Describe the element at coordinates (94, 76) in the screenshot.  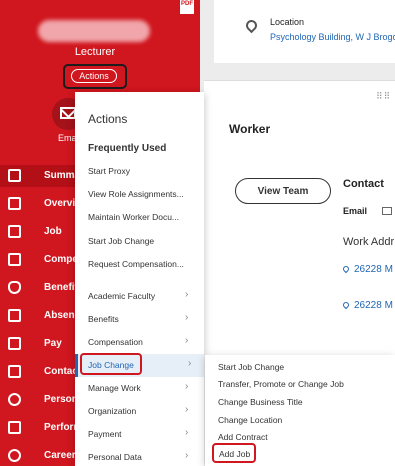
I see `actions-button: Actions` at that location.